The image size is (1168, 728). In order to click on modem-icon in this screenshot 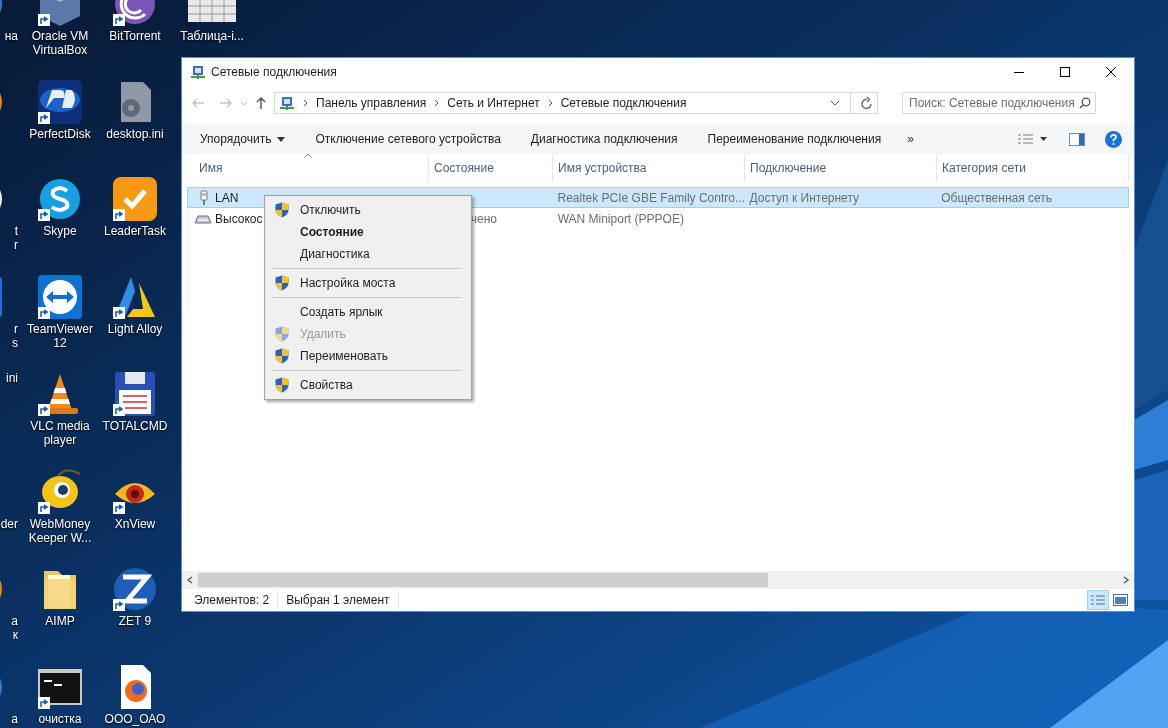, I will do `click(203, 218)`.